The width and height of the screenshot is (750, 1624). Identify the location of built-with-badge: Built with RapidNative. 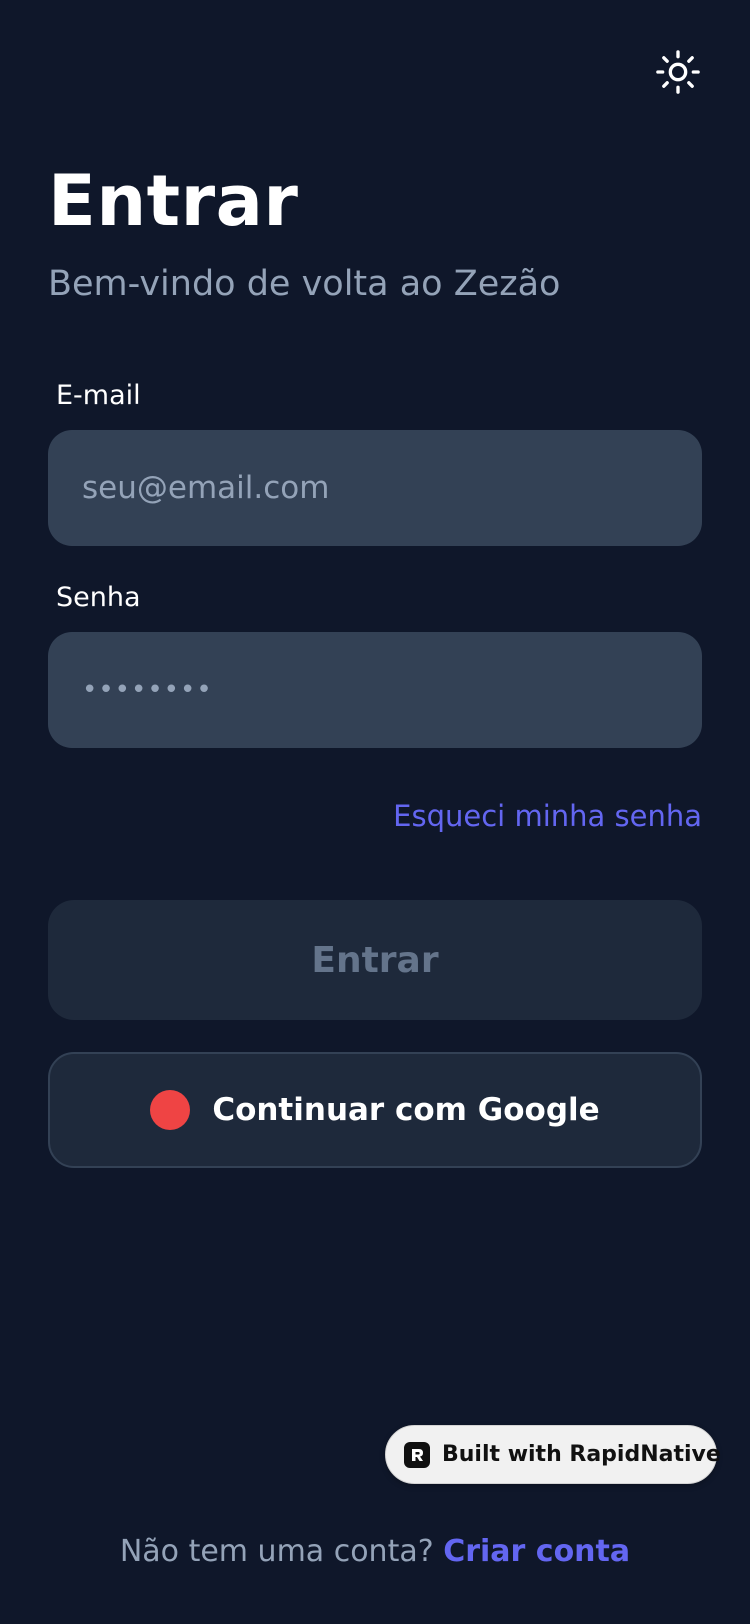
(553, 1454).